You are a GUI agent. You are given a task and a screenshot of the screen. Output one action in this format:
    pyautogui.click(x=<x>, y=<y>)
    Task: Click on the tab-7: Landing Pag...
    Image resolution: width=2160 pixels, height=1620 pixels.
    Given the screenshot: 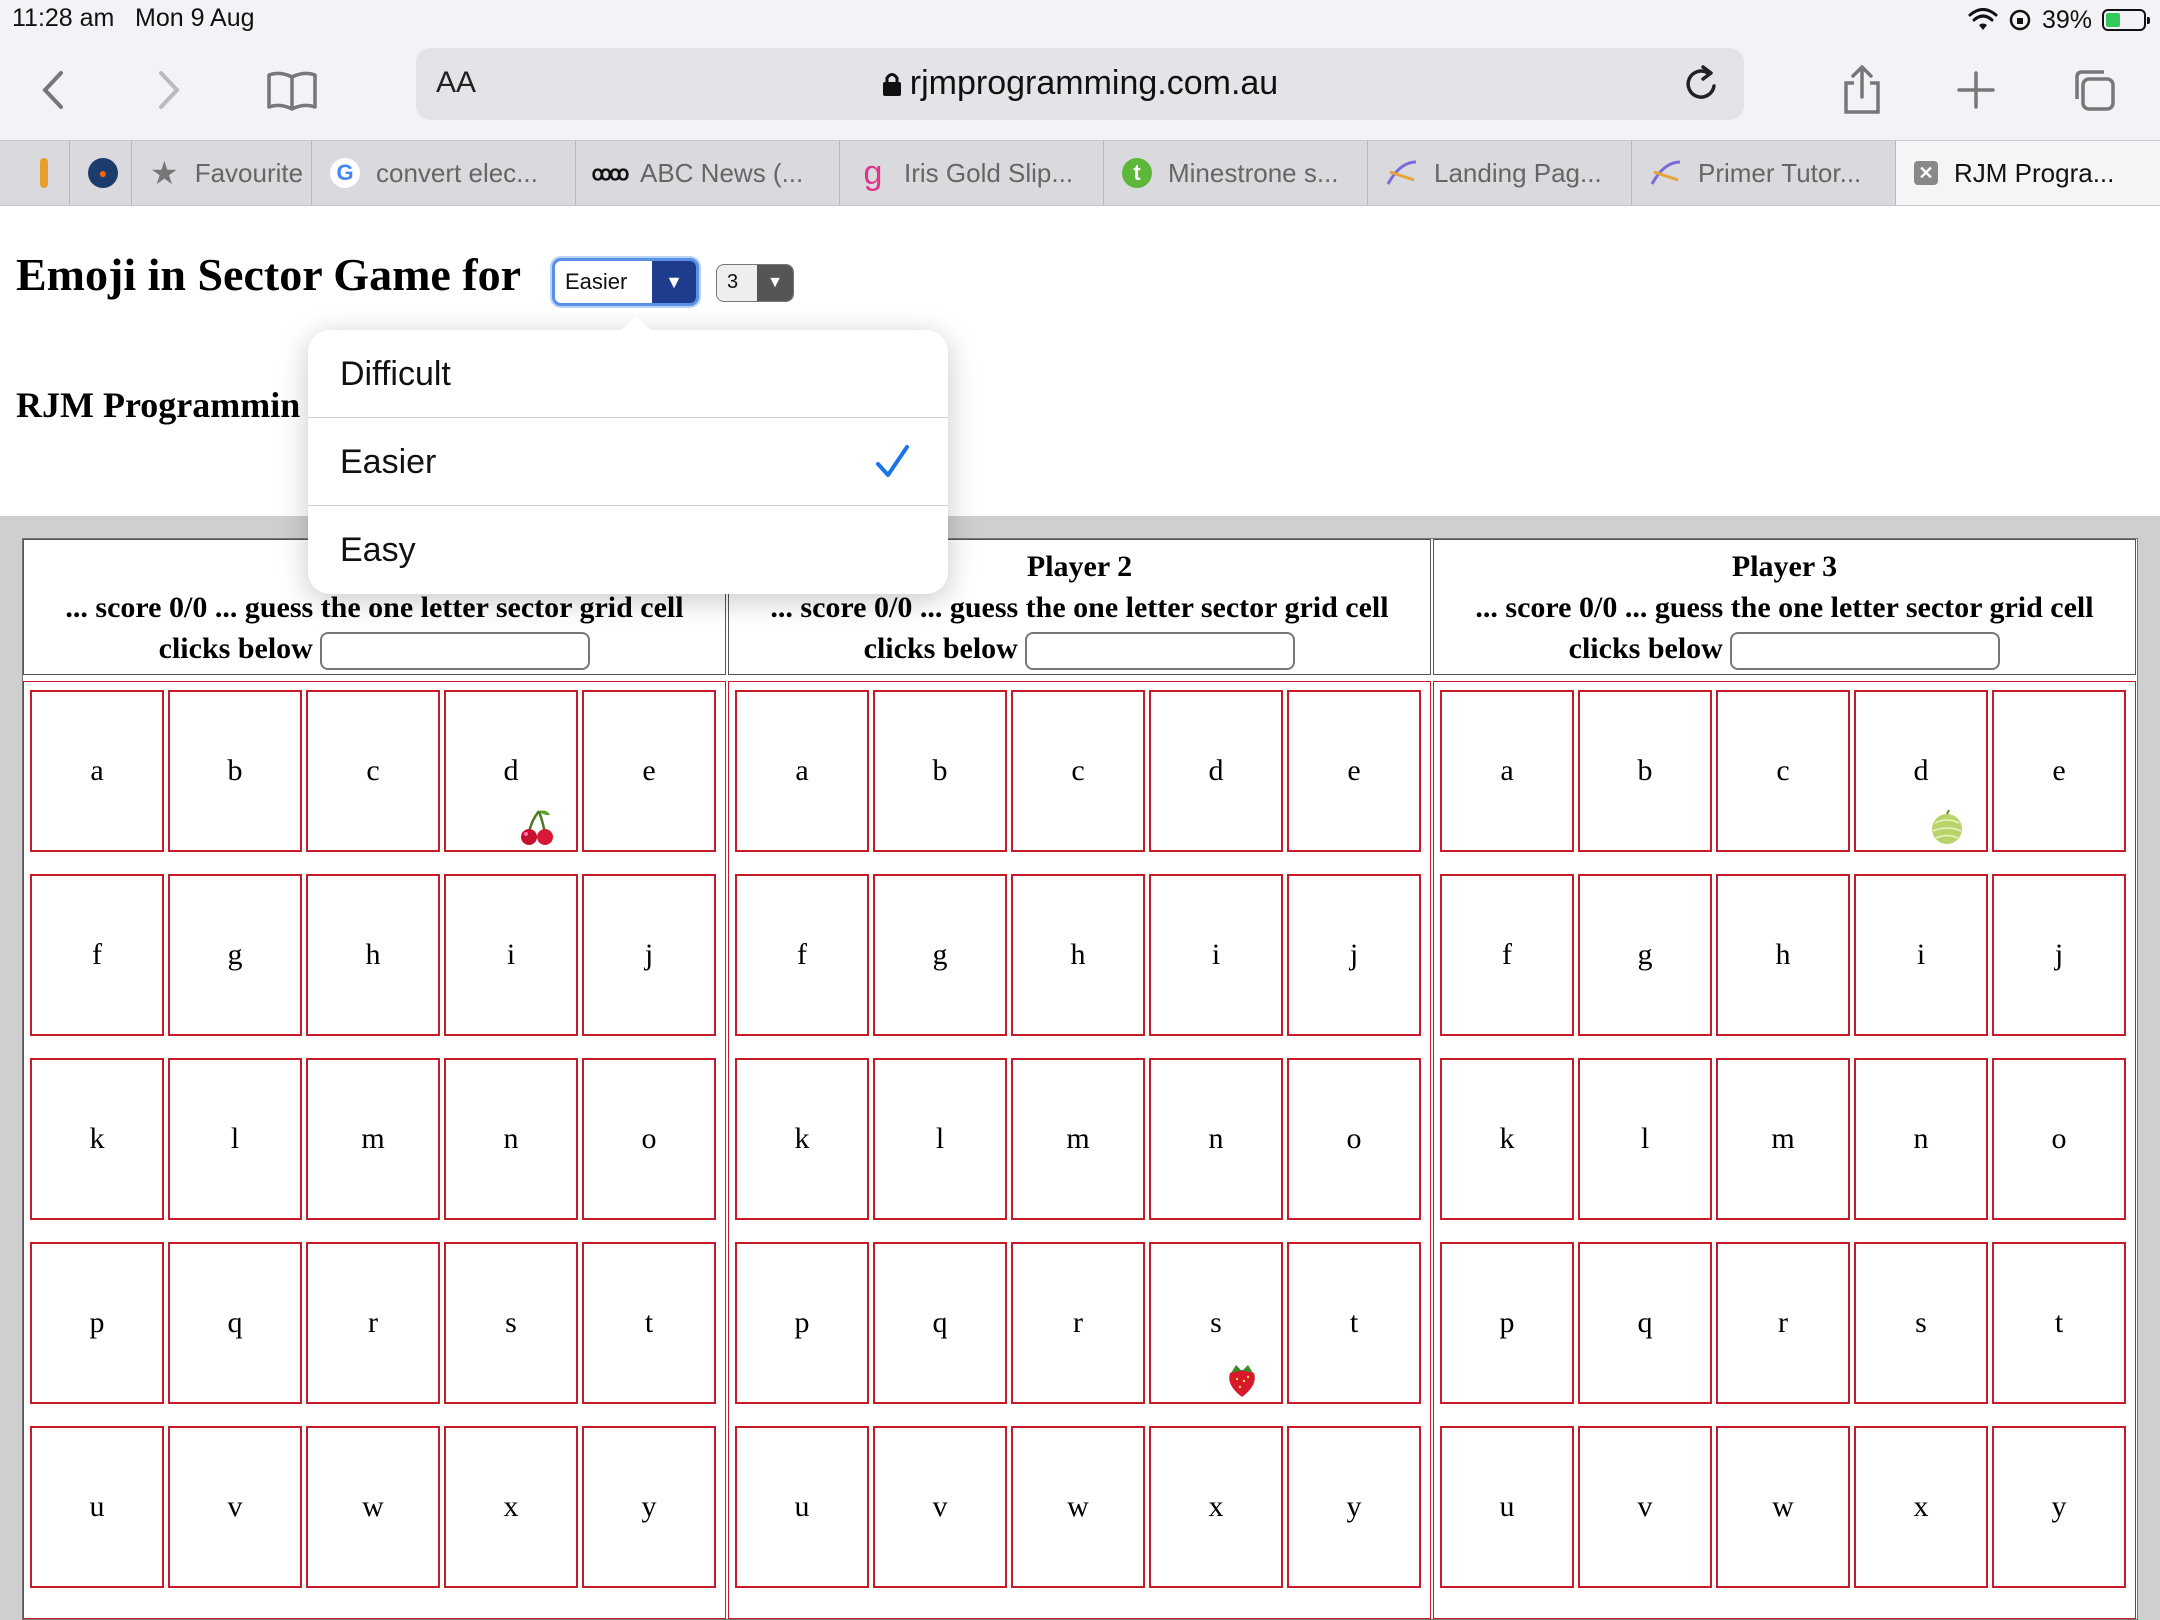 What is the action you would take?
    pyautogui.click(x=1500, y=173)
    